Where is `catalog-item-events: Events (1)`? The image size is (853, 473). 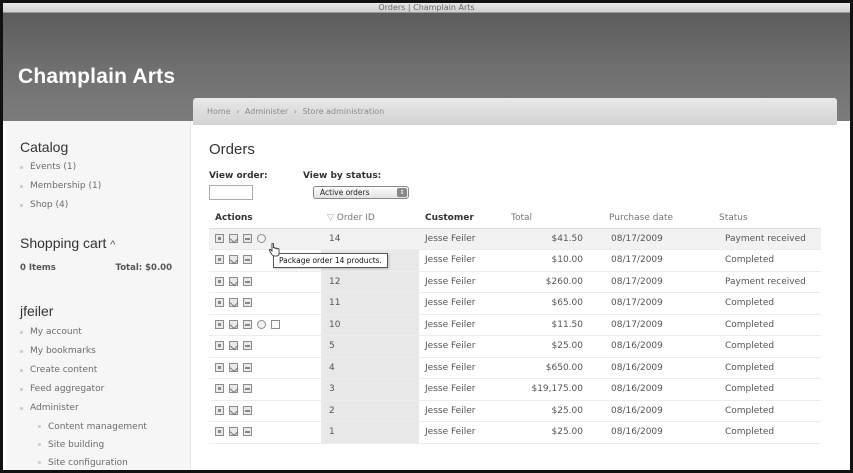
catalog-item-events: Events (1) is located at coordinates (105, 167).